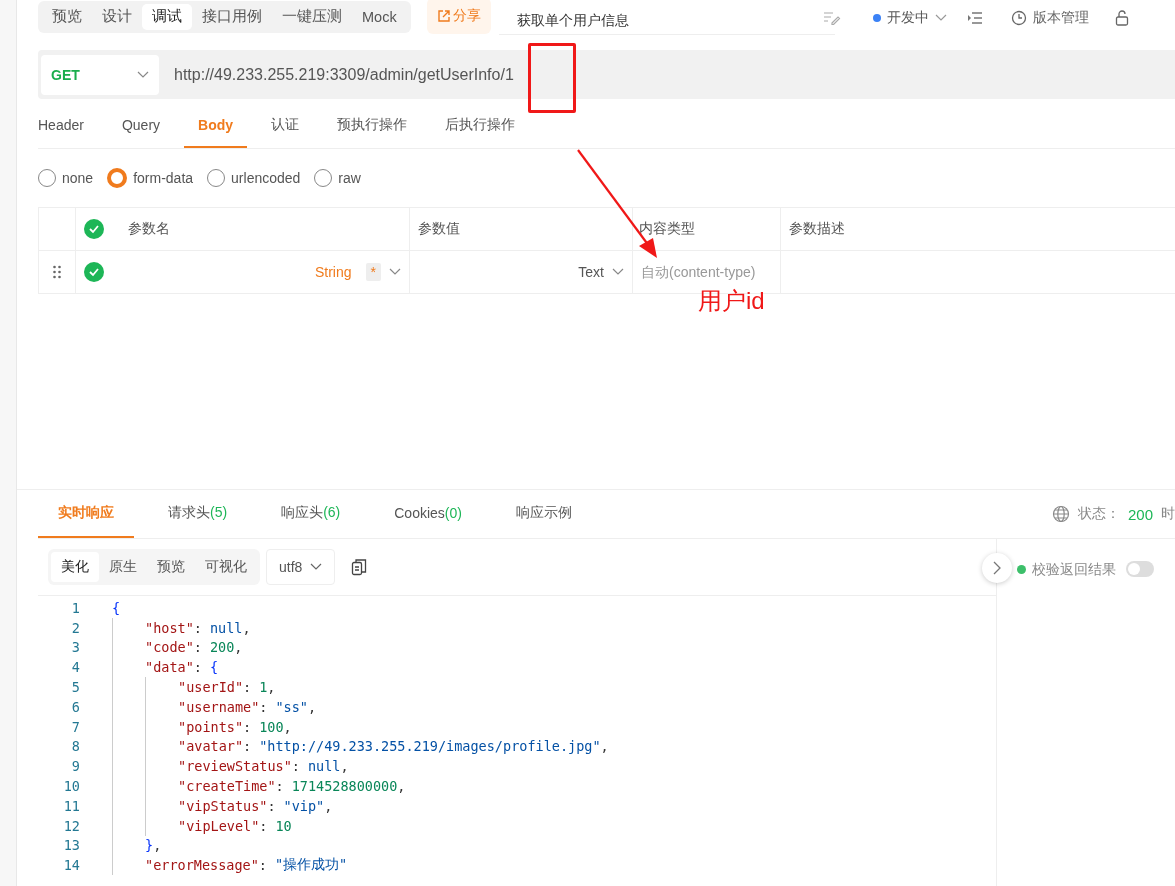 This screenshot has height=886, width=1175. I want to click on json-string: "操作成功", so click(311, 865).